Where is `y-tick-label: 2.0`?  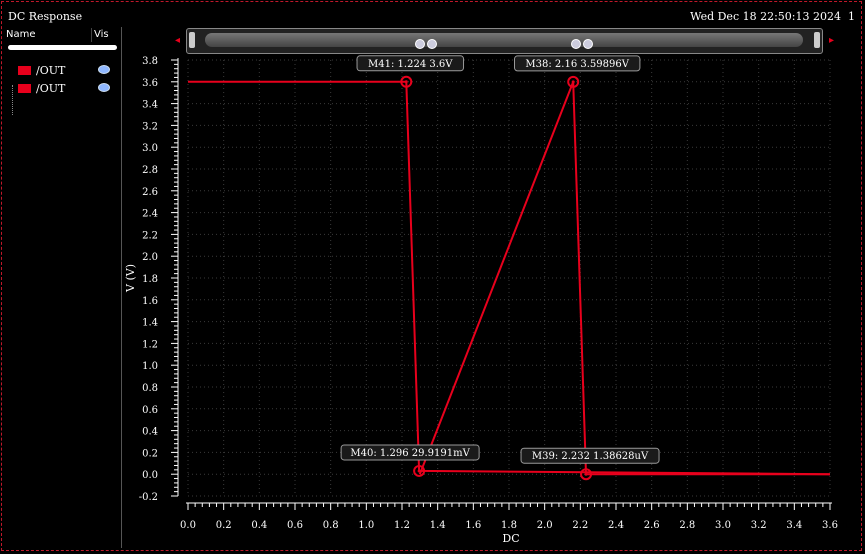
y-tick-label: 2.0 is located at coordinates (150, 257).